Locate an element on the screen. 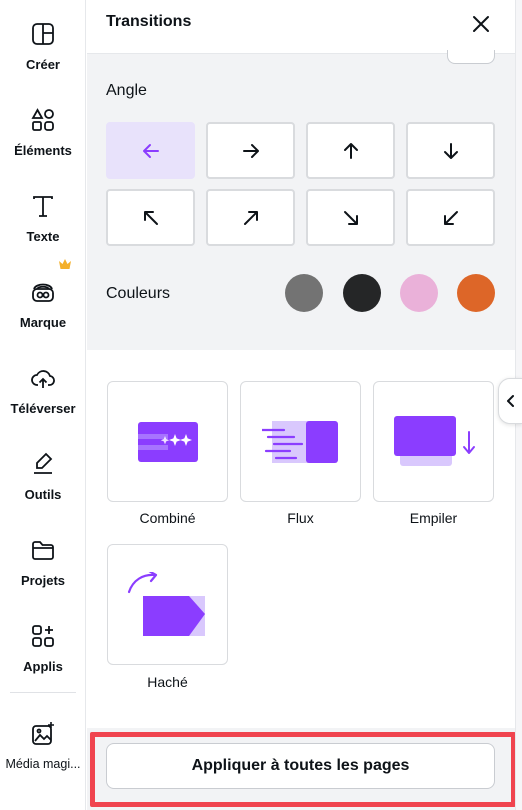 Image resolution: width=522 pixels, height=810 pixels. rail-item-label: Créer is located at coordinates (43, 64).